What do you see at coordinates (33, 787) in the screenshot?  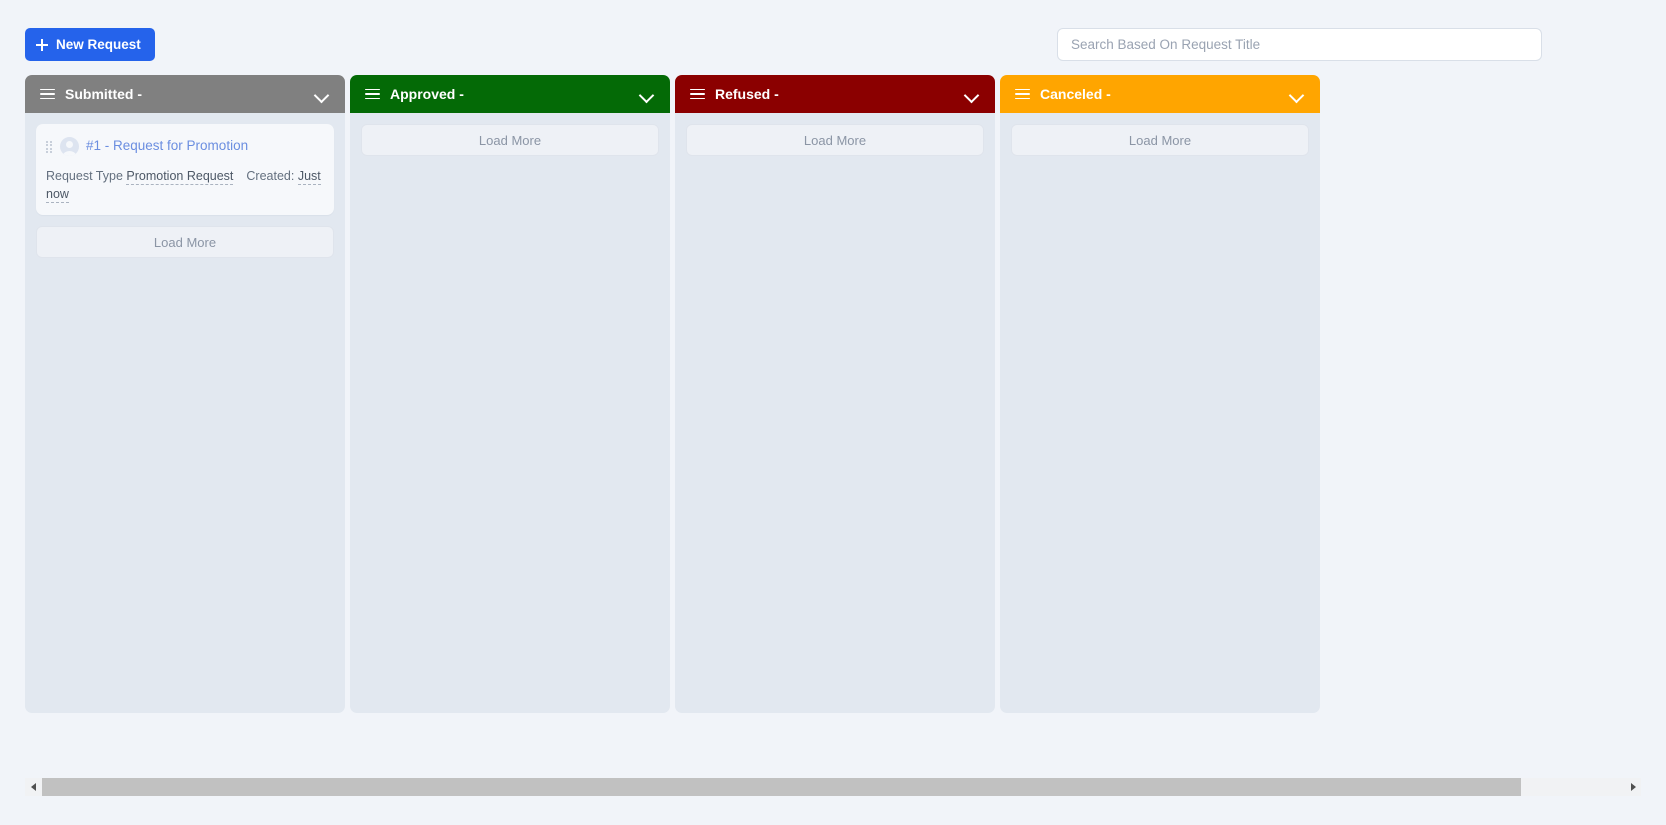 I see `scroll-left-arrow-icon` at bounding box center [33, 787].